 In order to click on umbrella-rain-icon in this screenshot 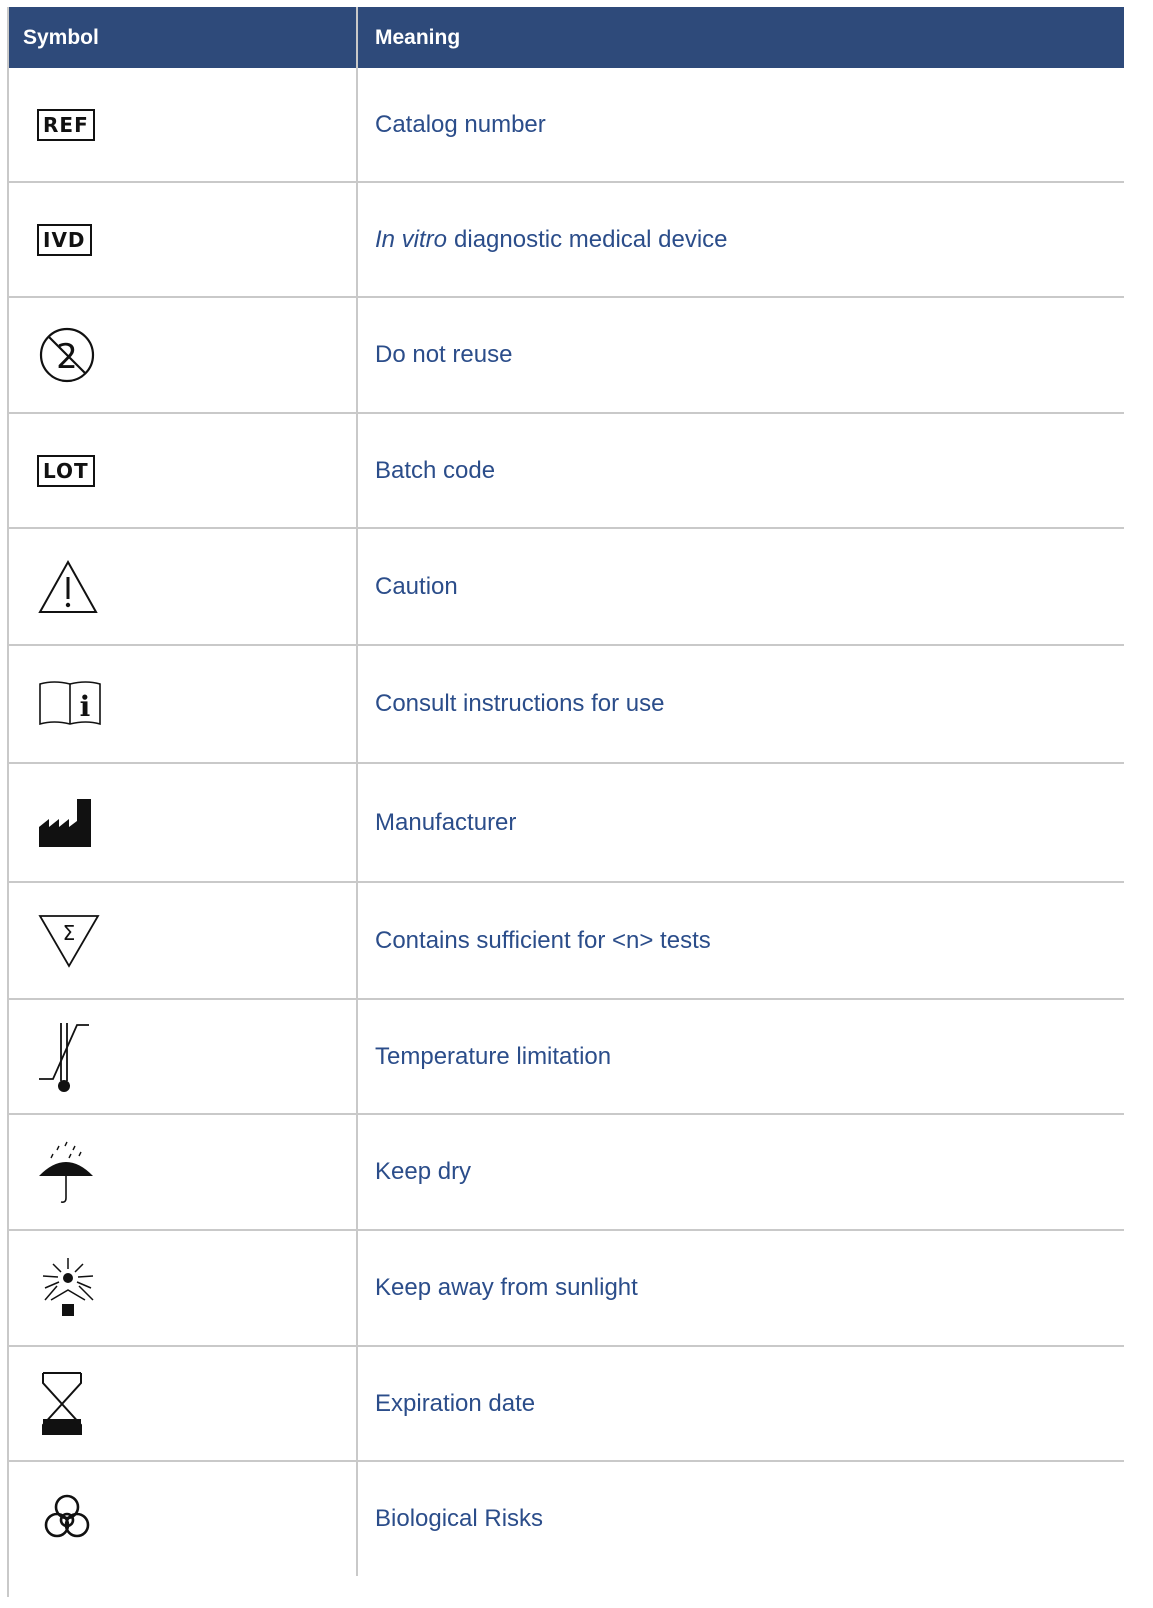, I will do `click(66, 1172)`.